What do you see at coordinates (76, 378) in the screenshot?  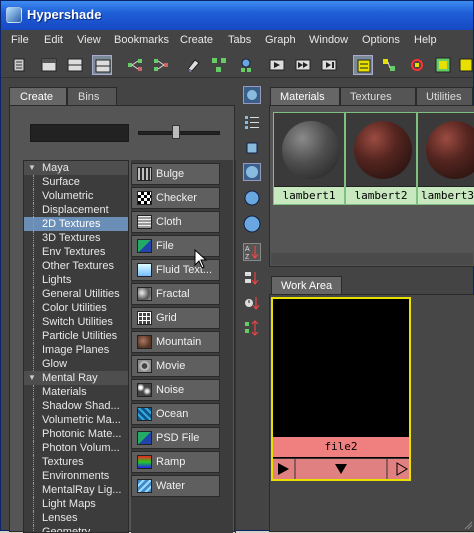 I see `tree-section-mental-ray: Mental Ray` at bounding box center [76, 378].